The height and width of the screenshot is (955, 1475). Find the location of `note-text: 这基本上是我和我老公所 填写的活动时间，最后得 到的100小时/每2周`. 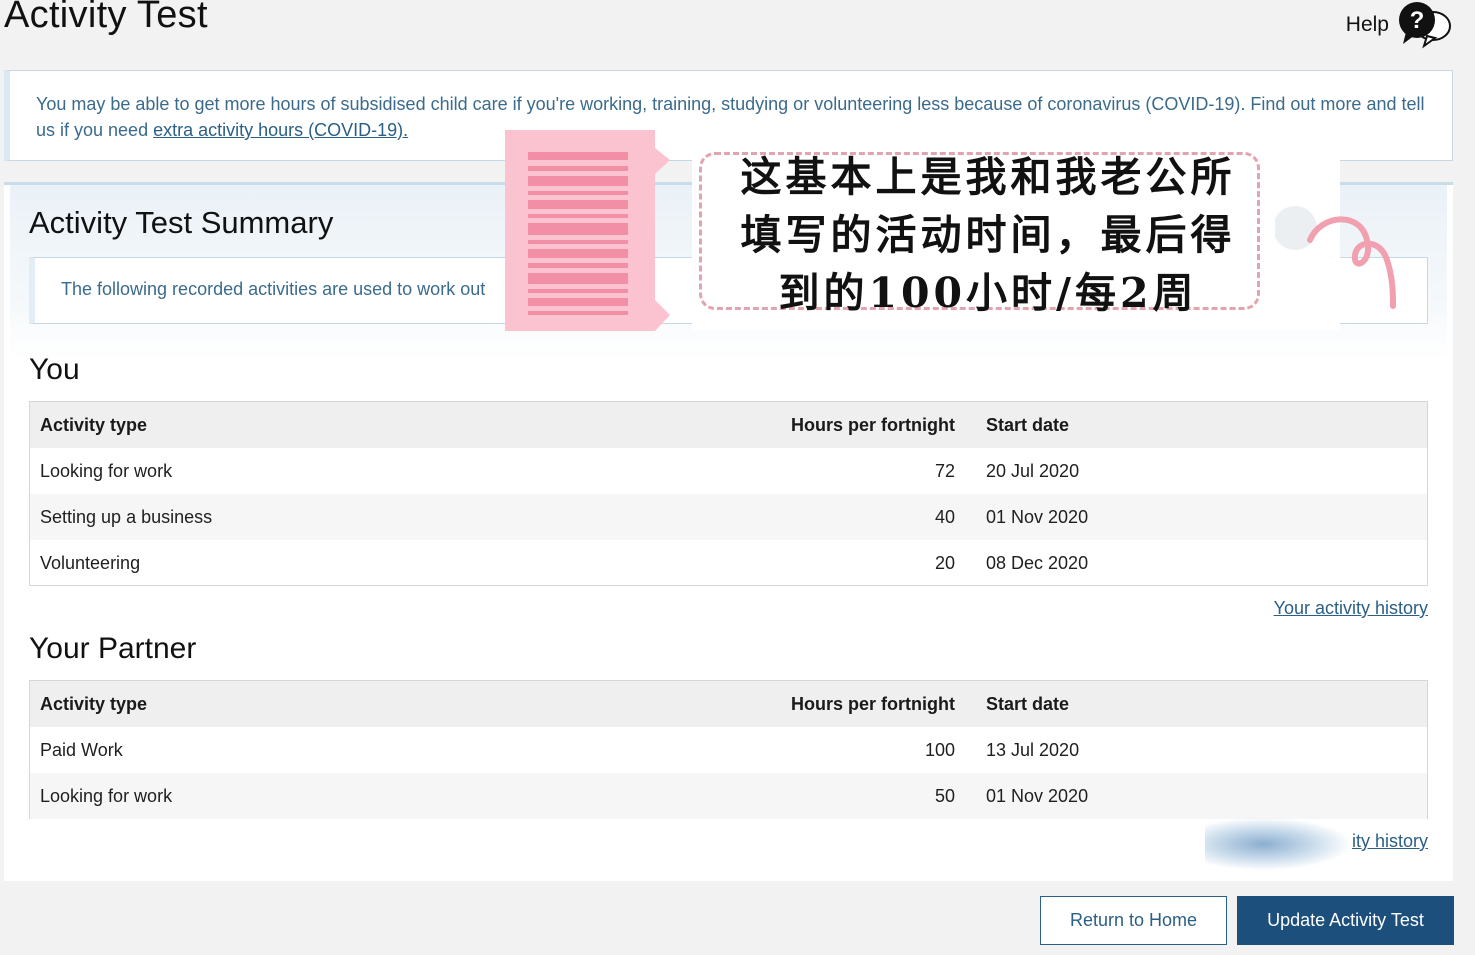

note-text: 这基本上是我和我老公所 填写的活动时间，最后得 到的100小时/每2周 is located at coordinates (988, 235).